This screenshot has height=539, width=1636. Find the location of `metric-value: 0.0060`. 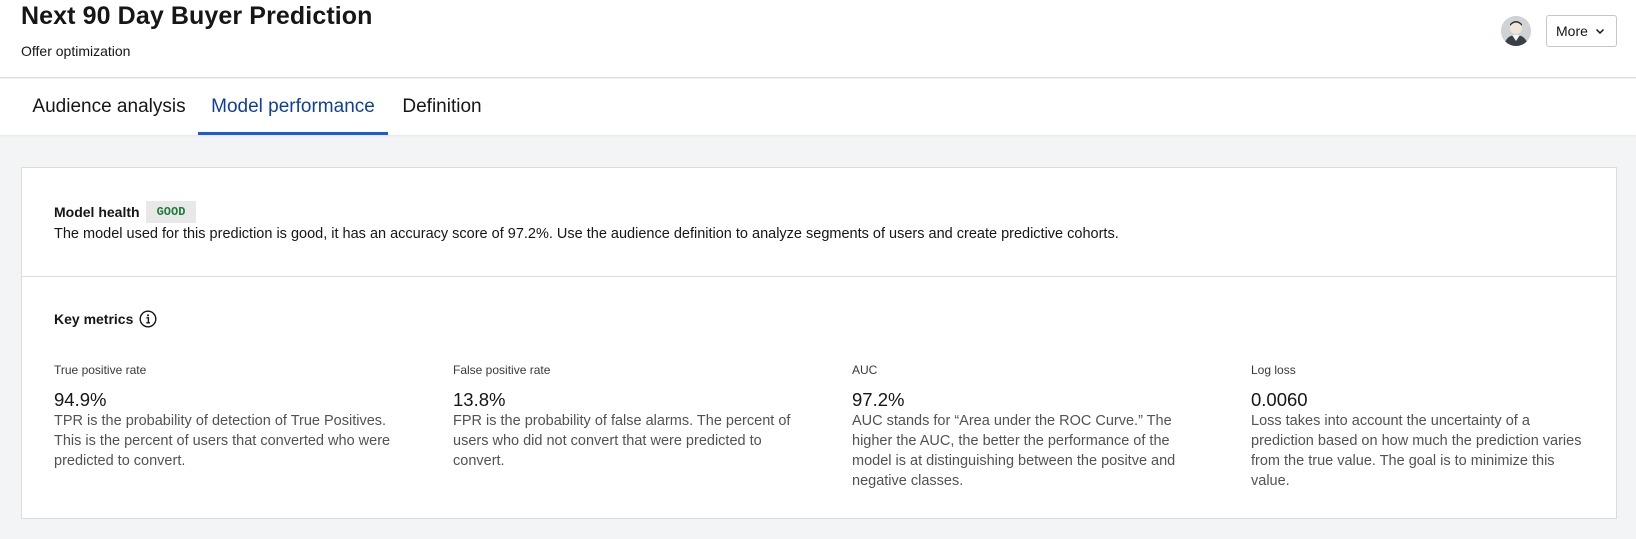

metric-value: 0.0060 is located at coordinates (1279, 399).